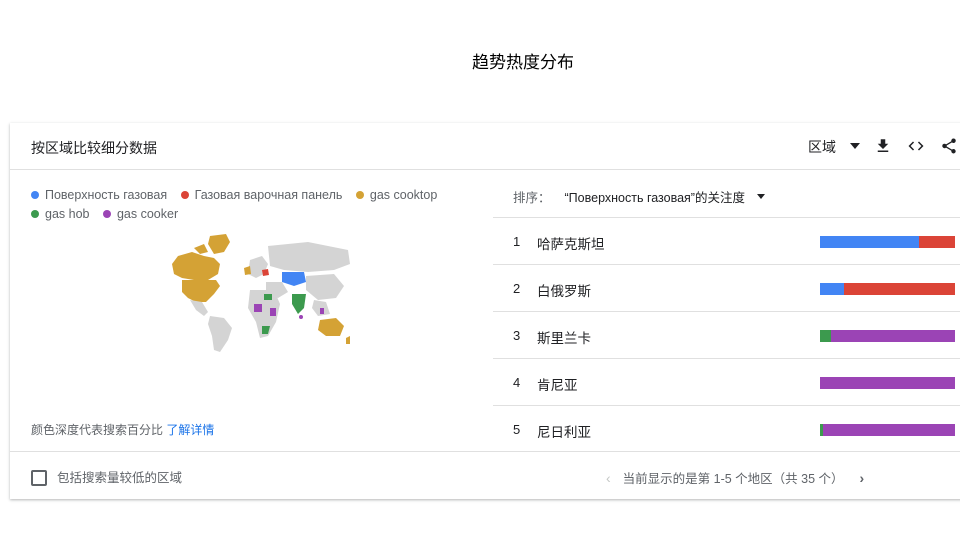 The height and width of the screenshot is (540, 960). Describe the element at coordinates (571, 243) in the screenshot. I see `region-name: 哈萨克斯坦` at that location.